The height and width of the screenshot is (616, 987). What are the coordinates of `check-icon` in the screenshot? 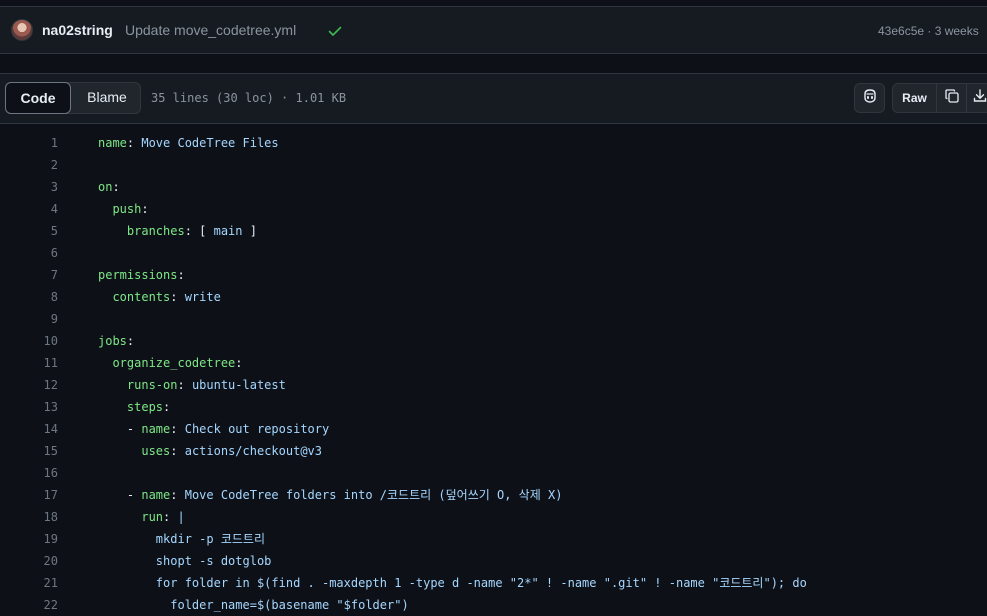 It's located at (335, 33).